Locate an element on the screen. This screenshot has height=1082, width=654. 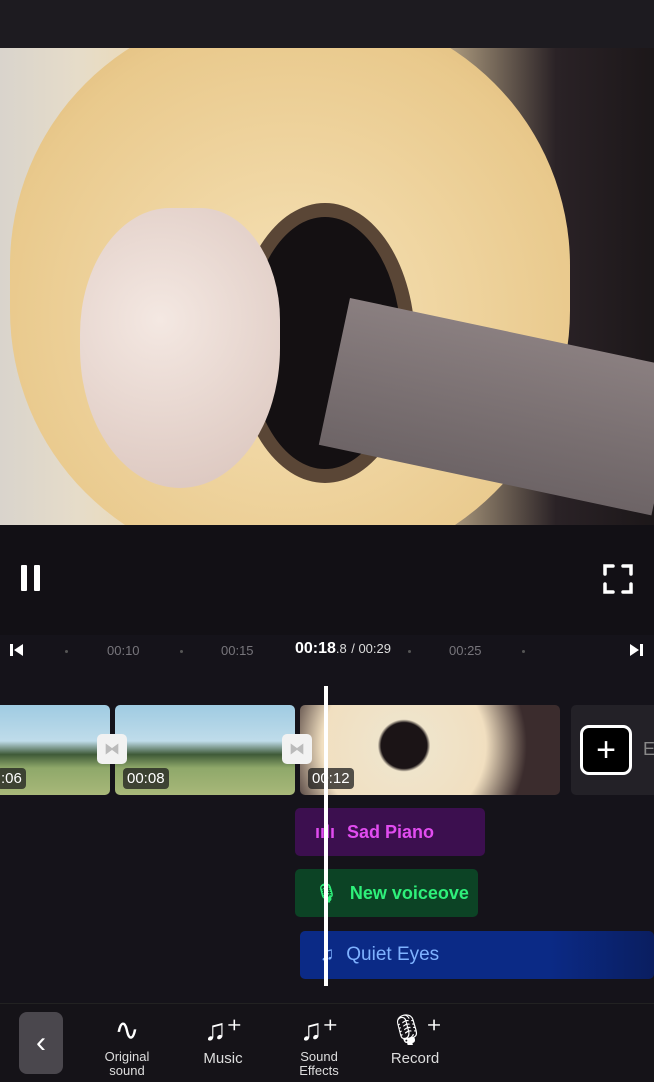
add-clip-button: + is located at coordinates (606, 750).